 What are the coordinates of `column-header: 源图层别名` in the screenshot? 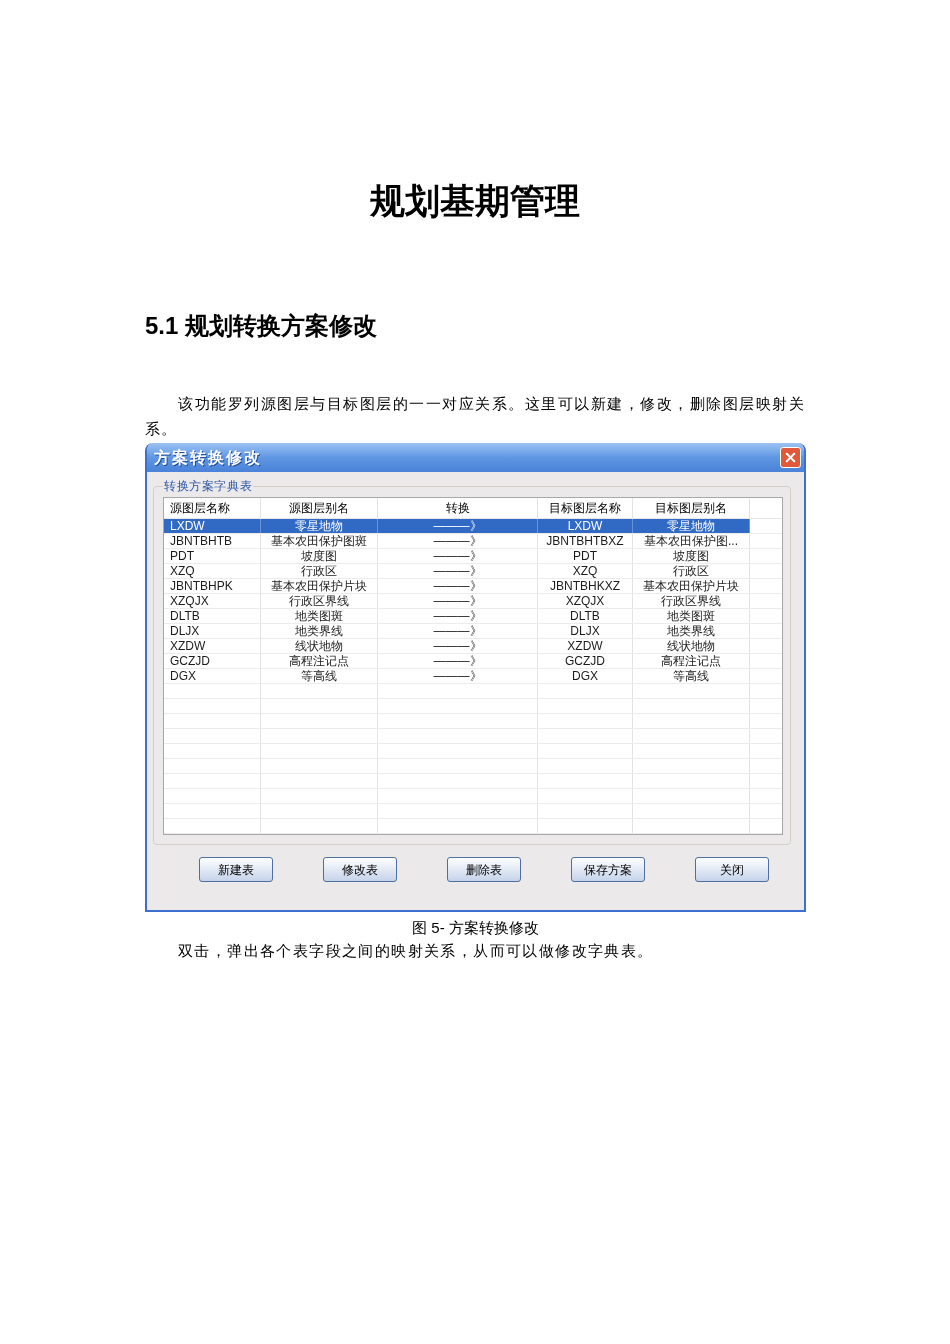 It's located at (319, 508).